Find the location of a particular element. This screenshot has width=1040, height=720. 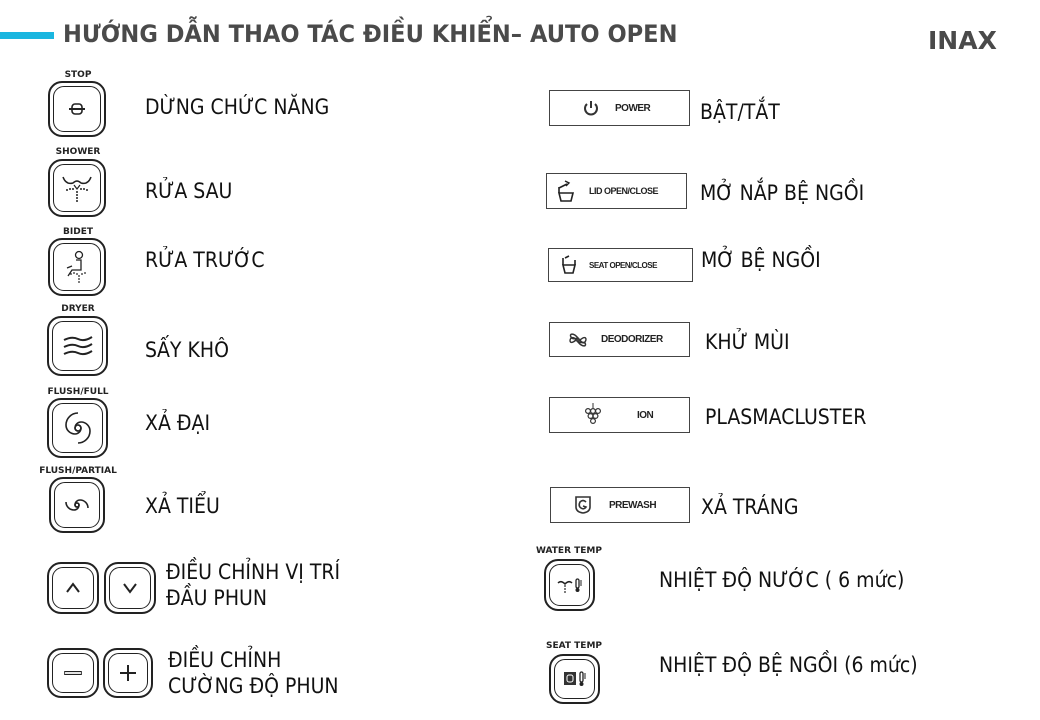

seat-label: SEAT OPEN/CLOSE is located at coordinates (623, 265).